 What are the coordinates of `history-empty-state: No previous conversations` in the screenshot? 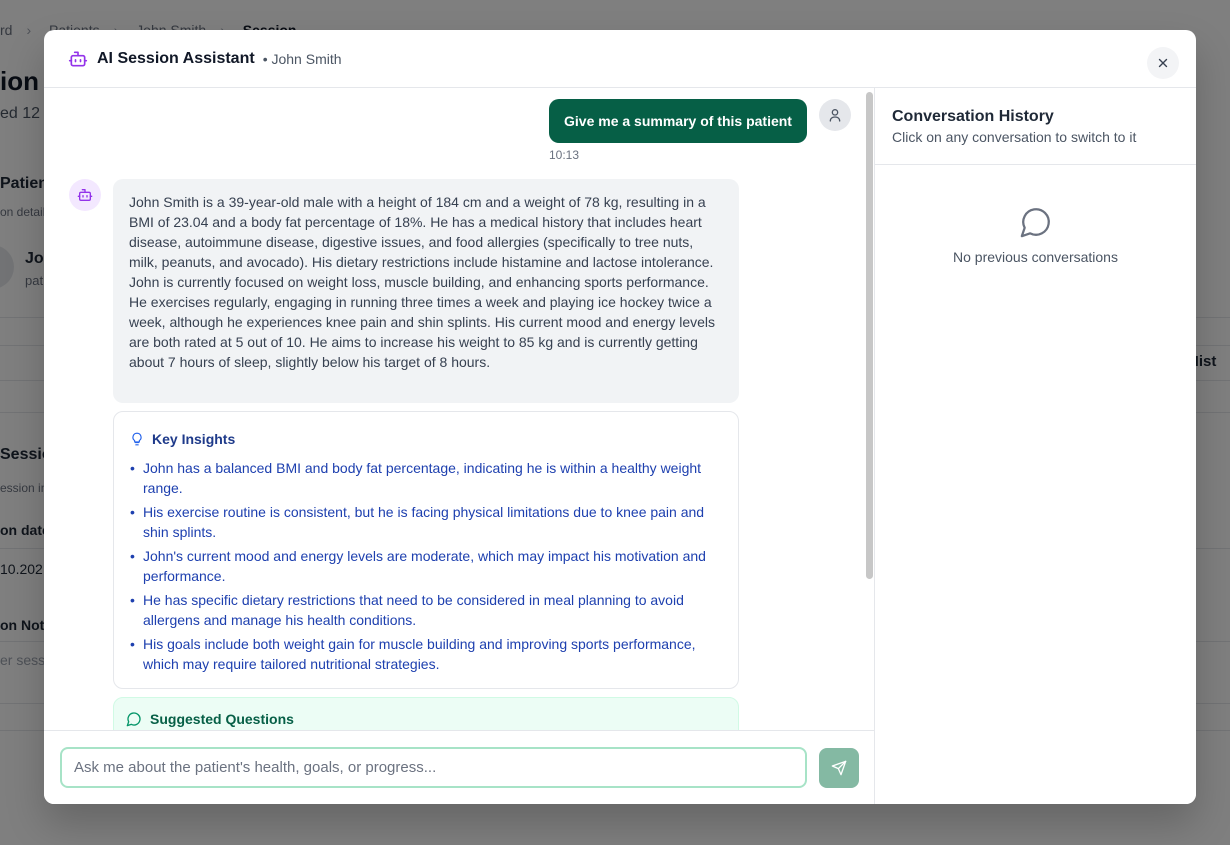 It's located at (1035, 235).